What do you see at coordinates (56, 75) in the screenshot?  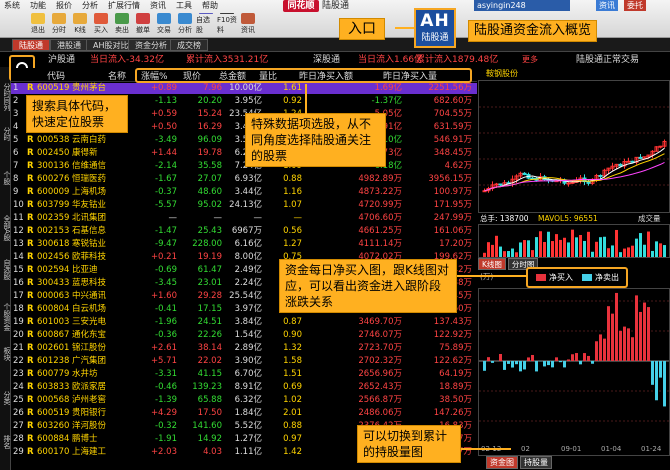 I see `header-code: 代码` at bounding box center [56, 75].